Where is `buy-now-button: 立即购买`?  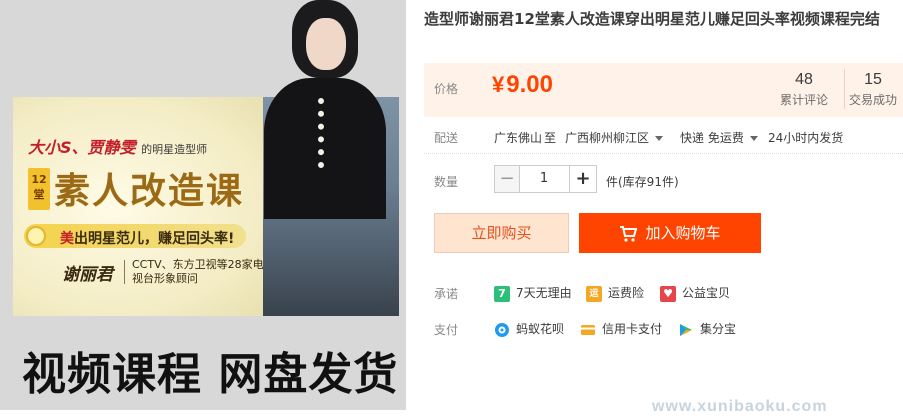 buy-now-button: 立即购买 is located at coordinates (501, 233).